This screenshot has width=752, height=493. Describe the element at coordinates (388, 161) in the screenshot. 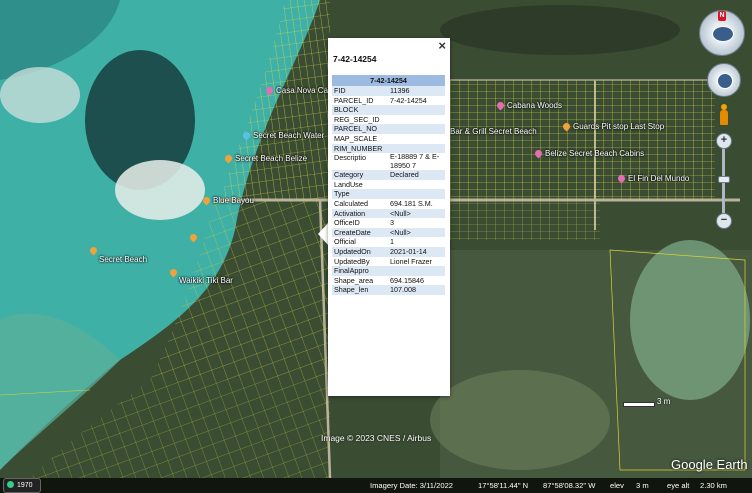

I see `attribute-row: Descriptio E-18889 7 & E-18950 7` at that location.